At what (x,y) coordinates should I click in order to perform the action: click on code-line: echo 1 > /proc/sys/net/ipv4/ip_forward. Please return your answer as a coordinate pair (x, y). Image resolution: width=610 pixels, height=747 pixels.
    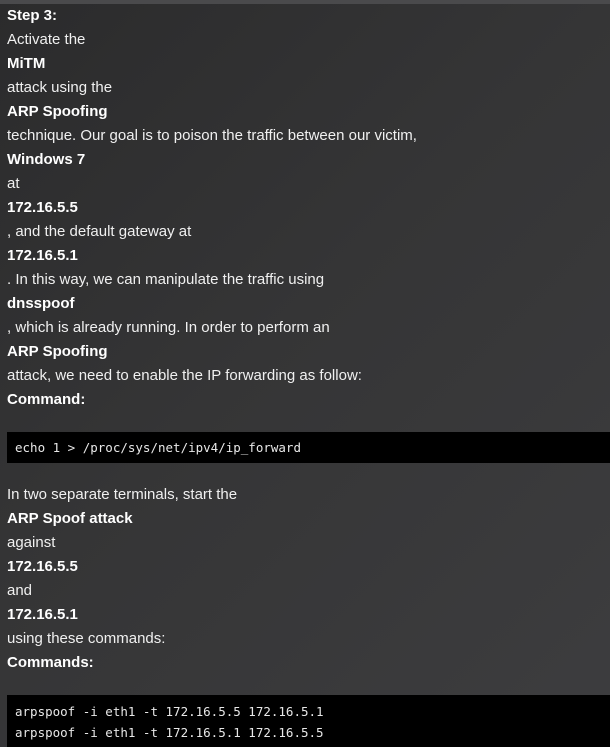
    Looking at the image, I should click on (158, 447).